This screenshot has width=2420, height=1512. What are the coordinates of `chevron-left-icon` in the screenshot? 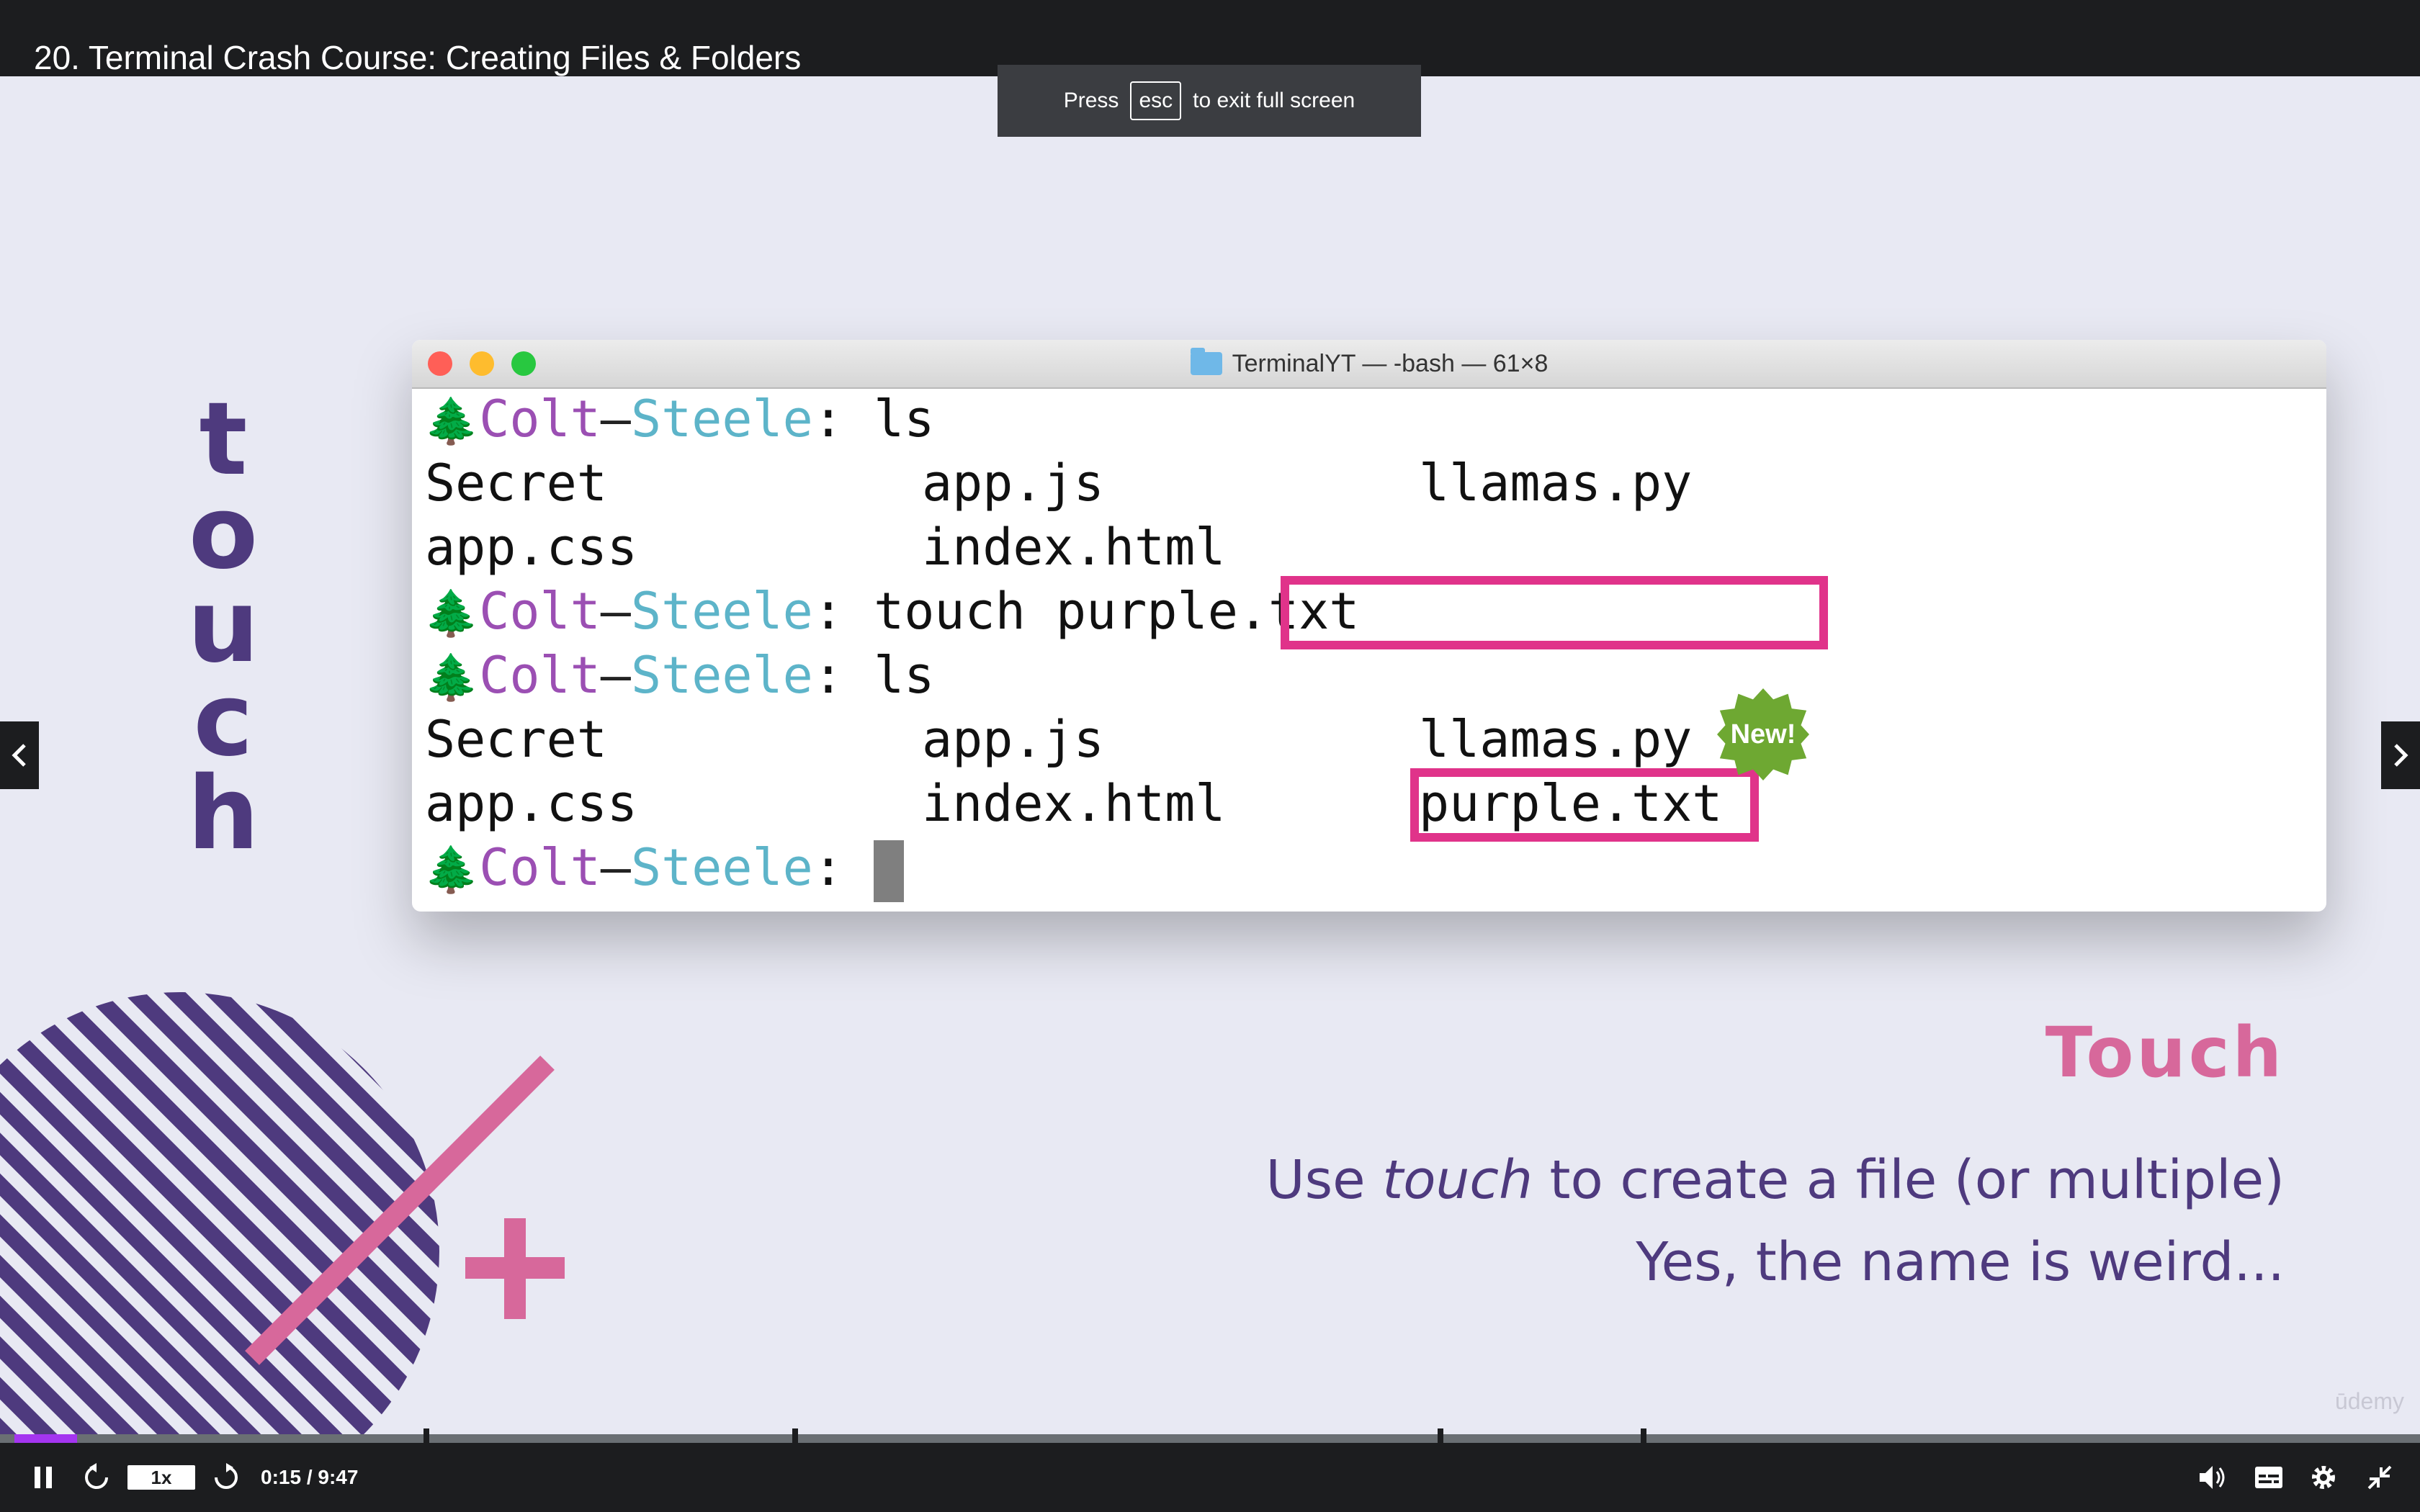 It's located at (19, 755).